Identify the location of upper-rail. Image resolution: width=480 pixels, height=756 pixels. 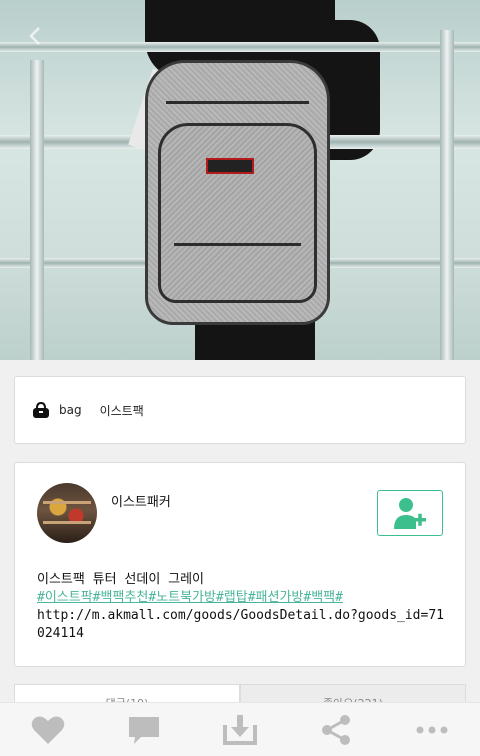
(240, 47).